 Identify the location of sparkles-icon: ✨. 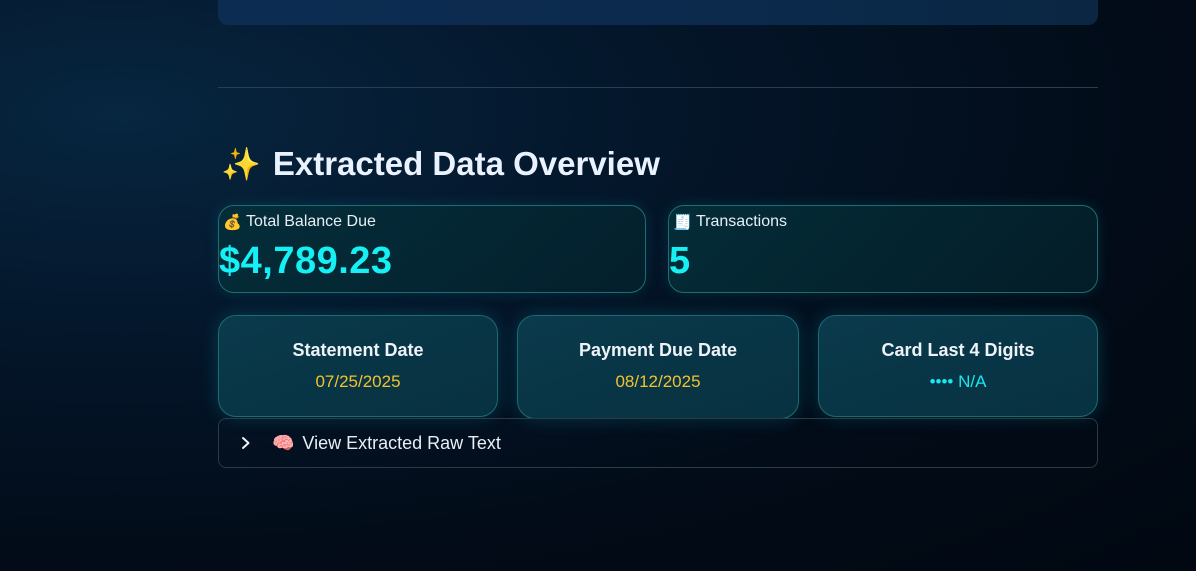
(241, 164).